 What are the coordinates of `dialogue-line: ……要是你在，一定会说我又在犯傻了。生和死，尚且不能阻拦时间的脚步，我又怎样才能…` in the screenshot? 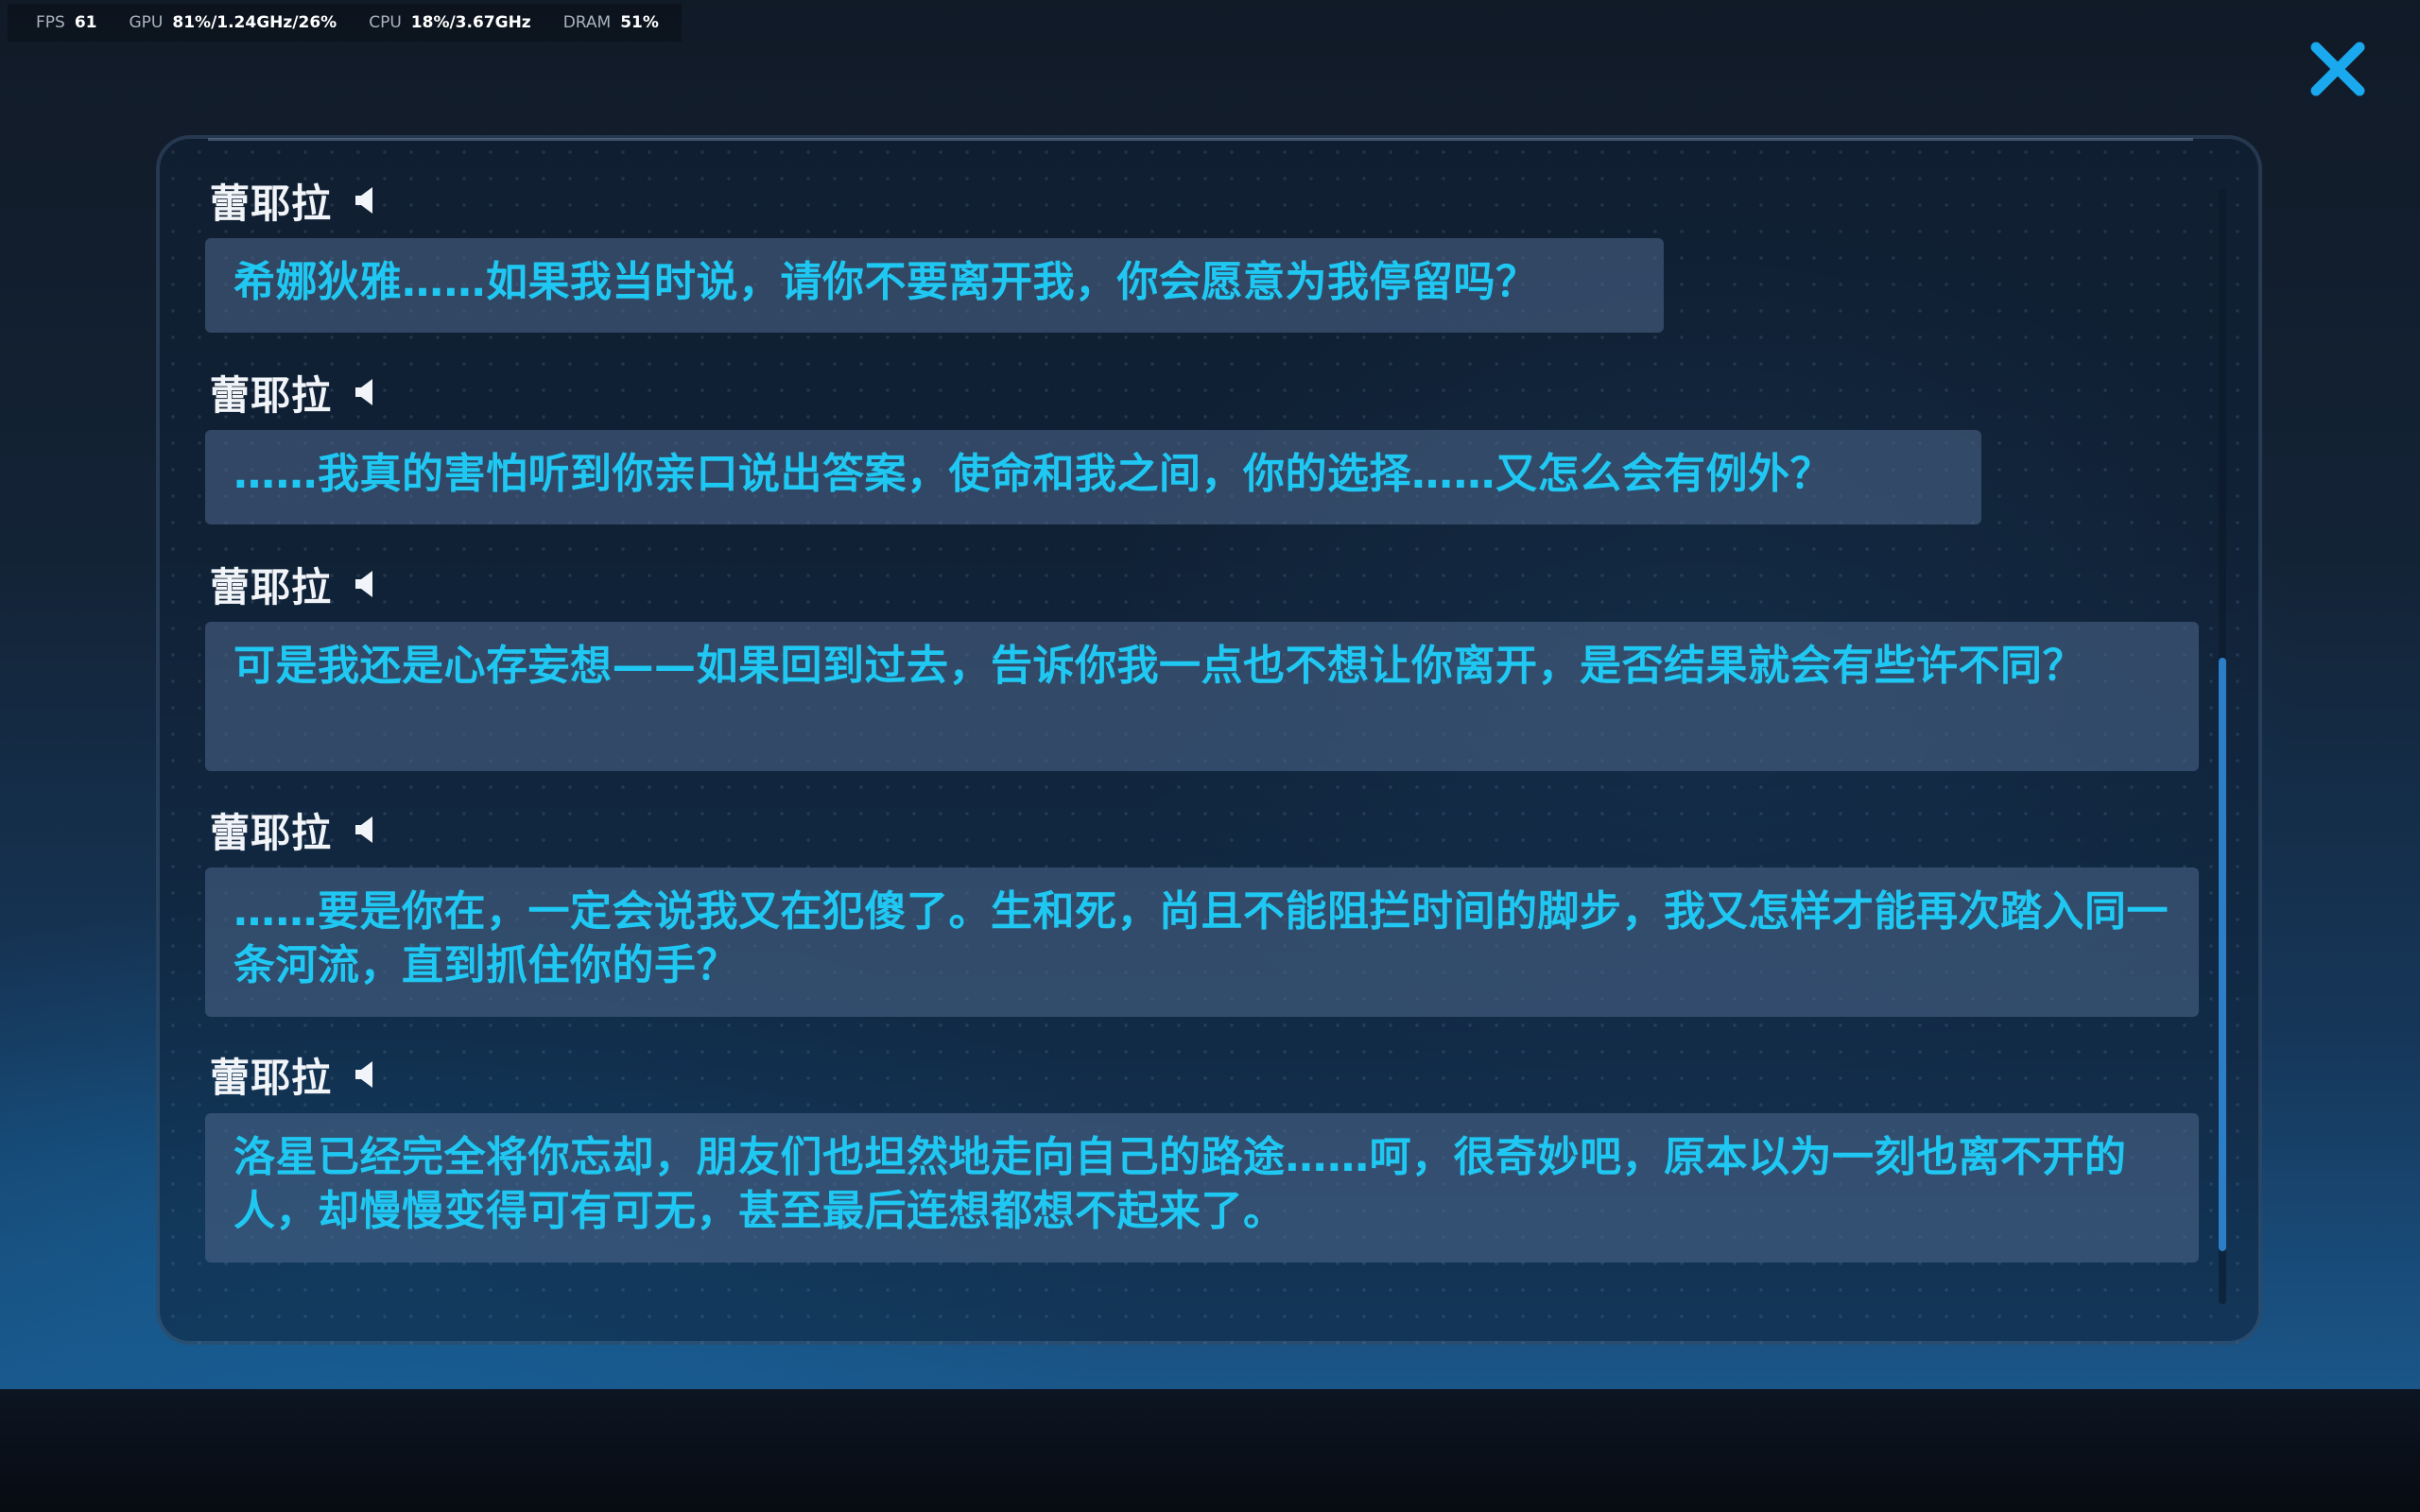 It's located at (1202, 942).